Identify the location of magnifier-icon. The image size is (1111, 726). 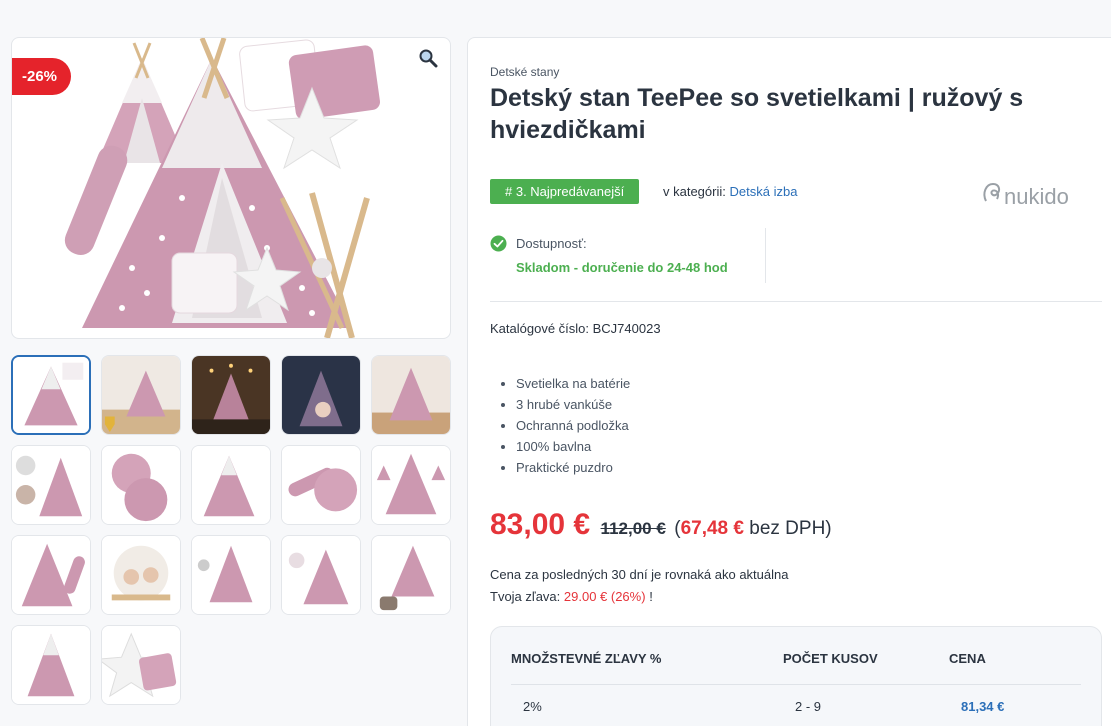
(428, 58).